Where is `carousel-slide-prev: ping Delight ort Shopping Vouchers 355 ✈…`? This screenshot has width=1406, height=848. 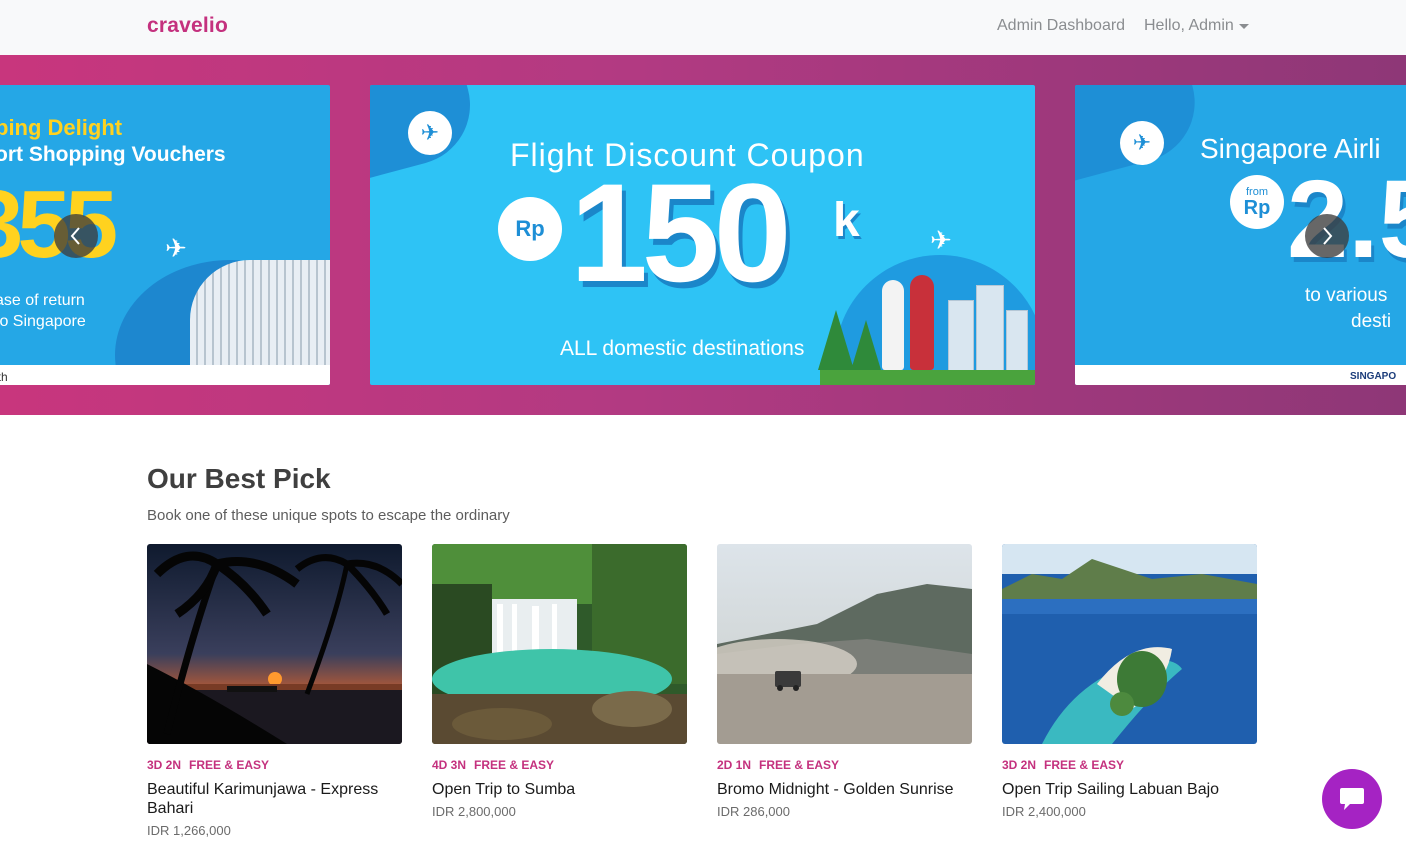
carousel-slide-prev: ping Delight ort Shopping Vouchers 355 ✈… is located at coordinates (165, 235).